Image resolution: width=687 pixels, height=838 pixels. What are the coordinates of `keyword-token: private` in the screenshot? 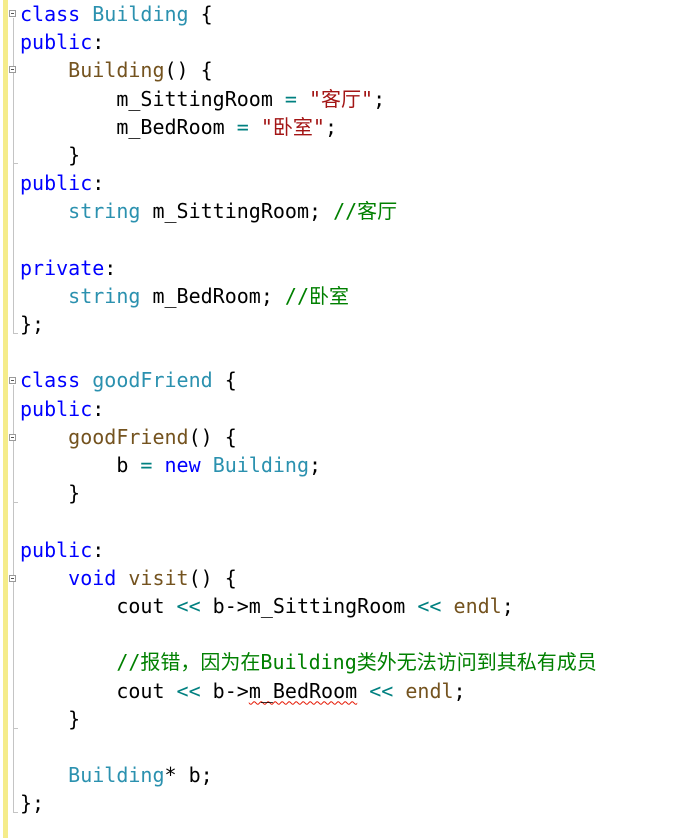 It's located at (62, 267).